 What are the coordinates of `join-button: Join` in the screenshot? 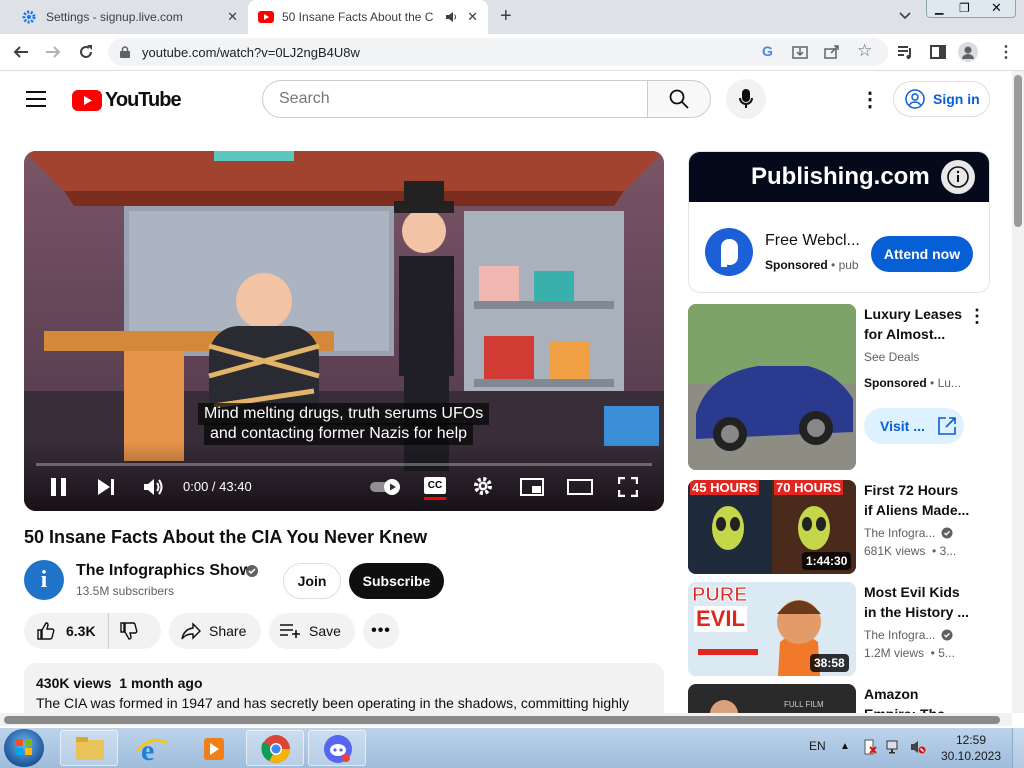 It's located at (312, 581).